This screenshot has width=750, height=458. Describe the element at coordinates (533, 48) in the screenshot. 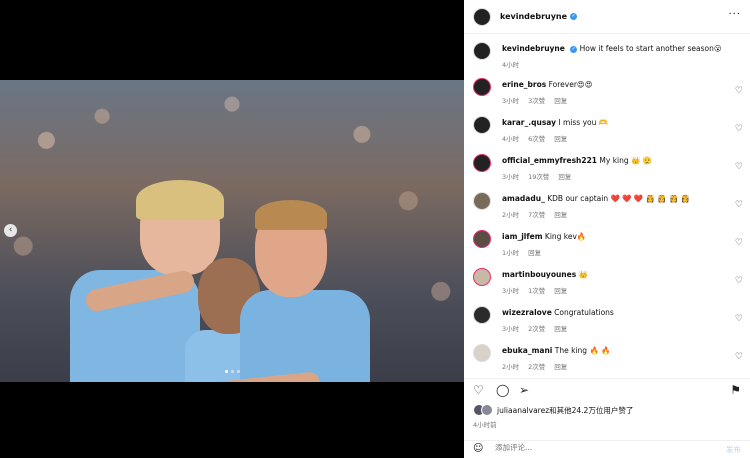

I see `caption-username: kevindebruyne` at that location.